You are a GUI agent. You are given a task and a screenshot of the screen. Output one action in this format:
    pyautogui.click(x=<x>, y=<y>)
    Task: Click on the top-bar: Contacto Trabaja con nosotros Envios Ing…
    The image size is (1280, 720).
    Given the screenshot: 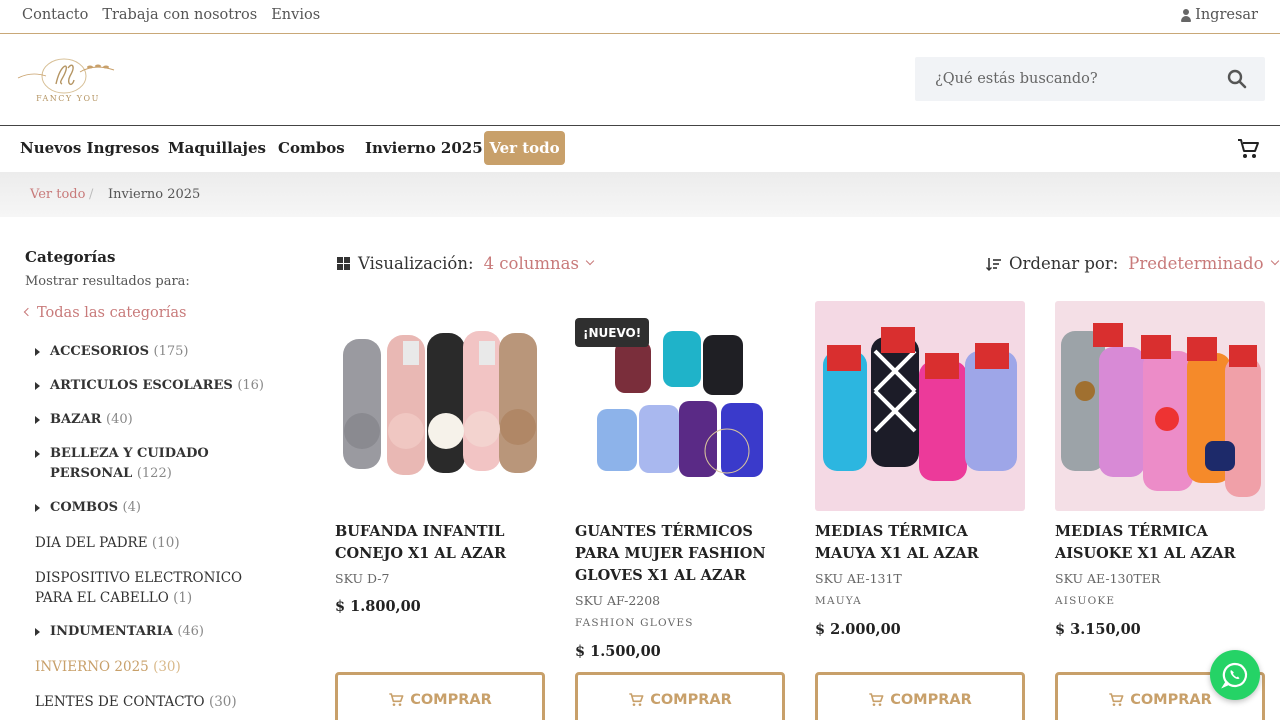 What is the action you would take?
    pyautogui.click(x=640, y=17)
    